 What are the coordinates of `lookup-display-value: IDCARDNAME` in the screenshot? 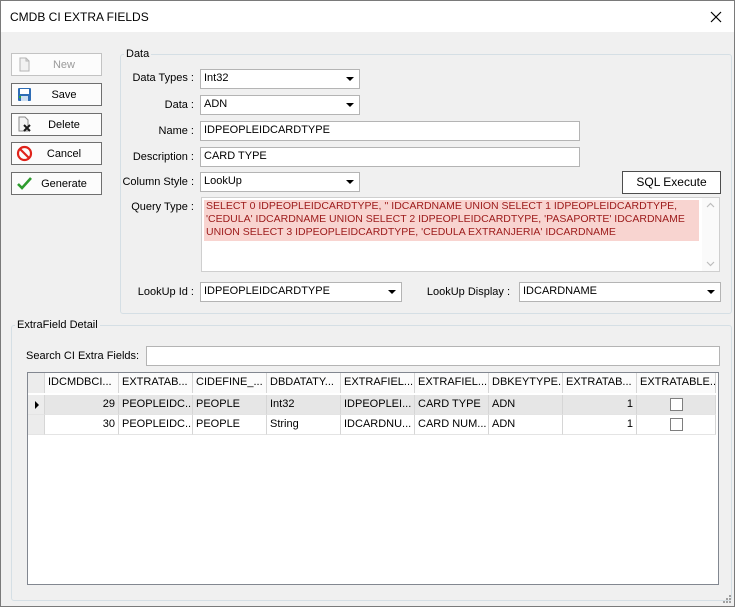 It's located at (560, 291).